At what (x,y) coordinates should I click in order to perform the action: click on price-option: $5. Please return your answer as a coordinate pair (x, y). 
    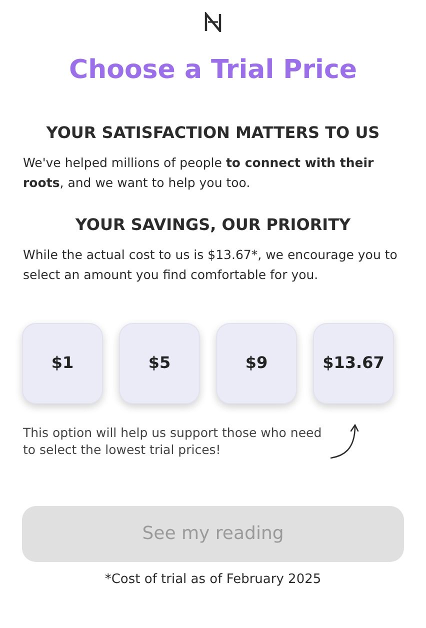
    Looking at the image, I should click on (159, 363).